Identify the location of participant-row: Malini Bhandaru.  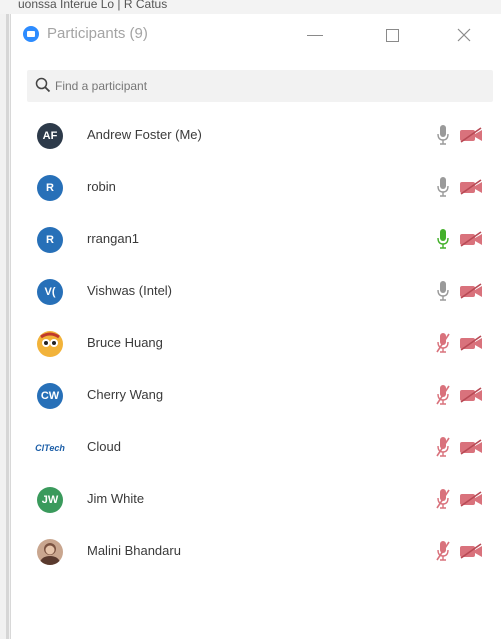
(256, 552).